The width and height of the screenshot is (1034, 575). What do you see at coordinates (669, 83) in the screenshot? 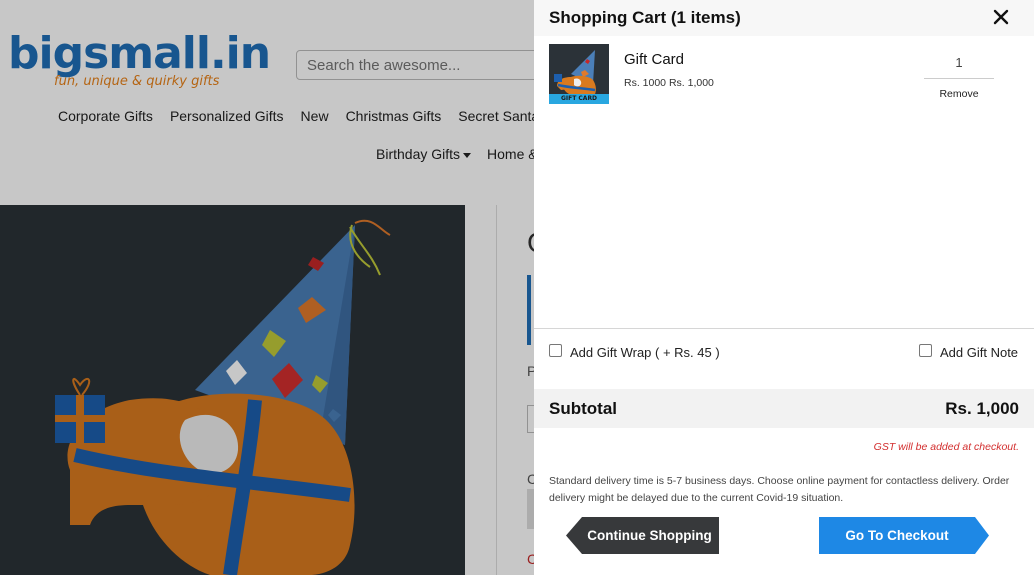
I see `item-price: Rs. 1000 Rs. 1,000` at bounding box center [669, 83].